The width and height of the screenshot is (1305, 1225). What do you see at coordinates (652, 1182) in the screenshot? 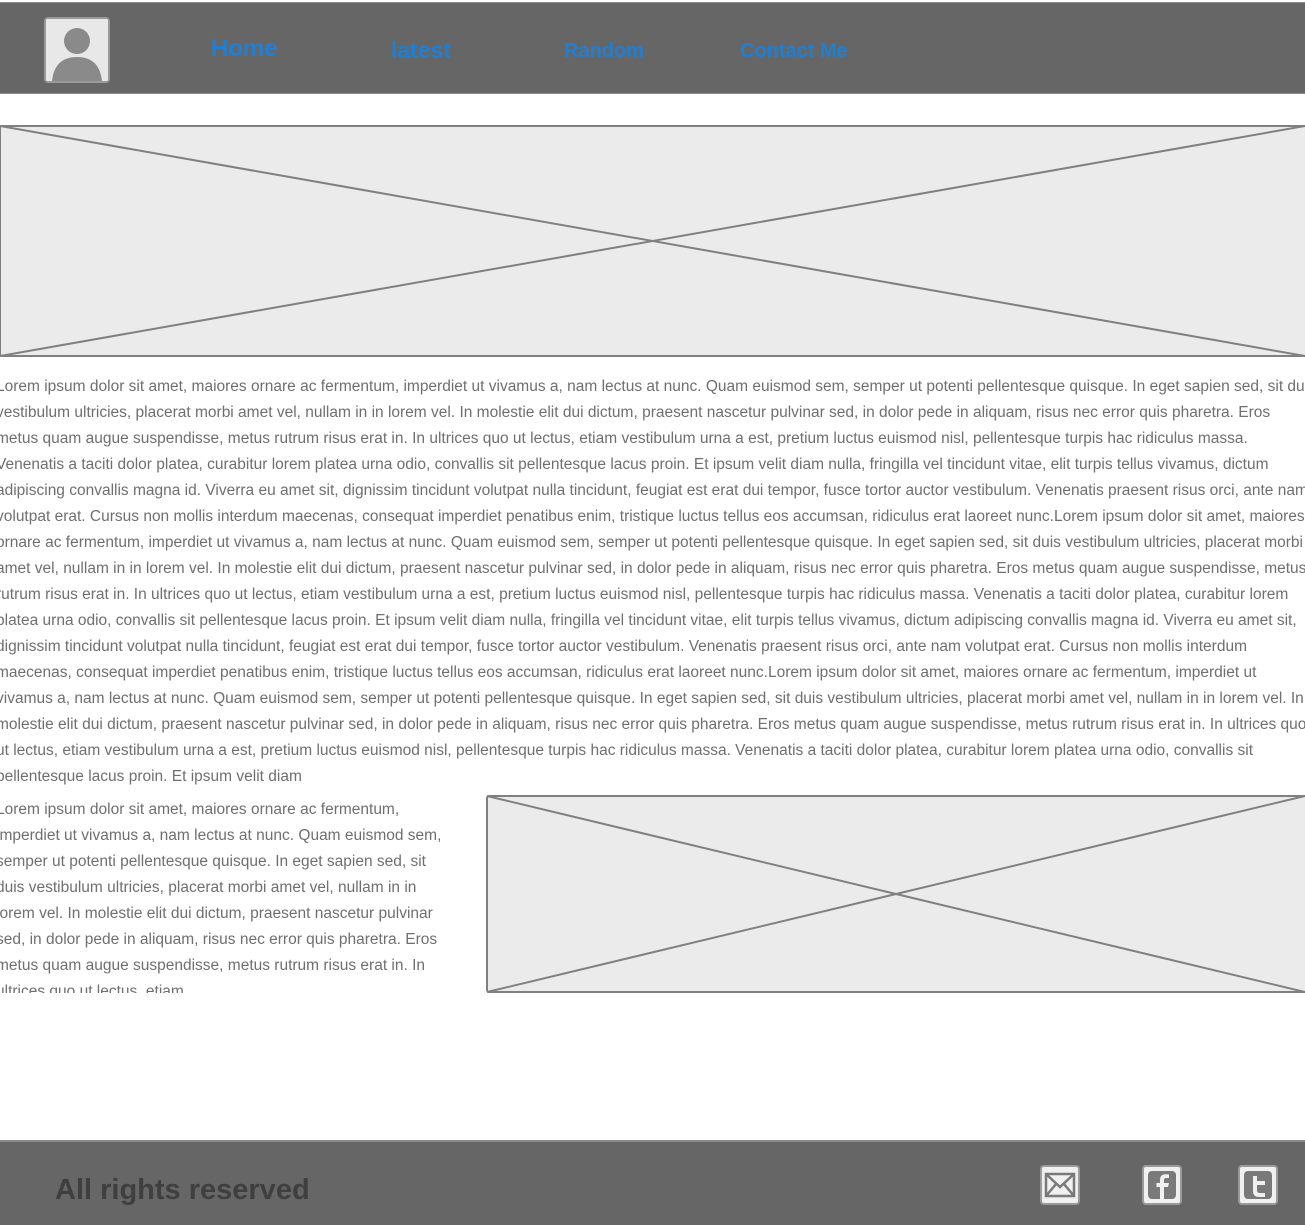
I see `site-footer: All rights reserved` at bounding box center [652, 1182].